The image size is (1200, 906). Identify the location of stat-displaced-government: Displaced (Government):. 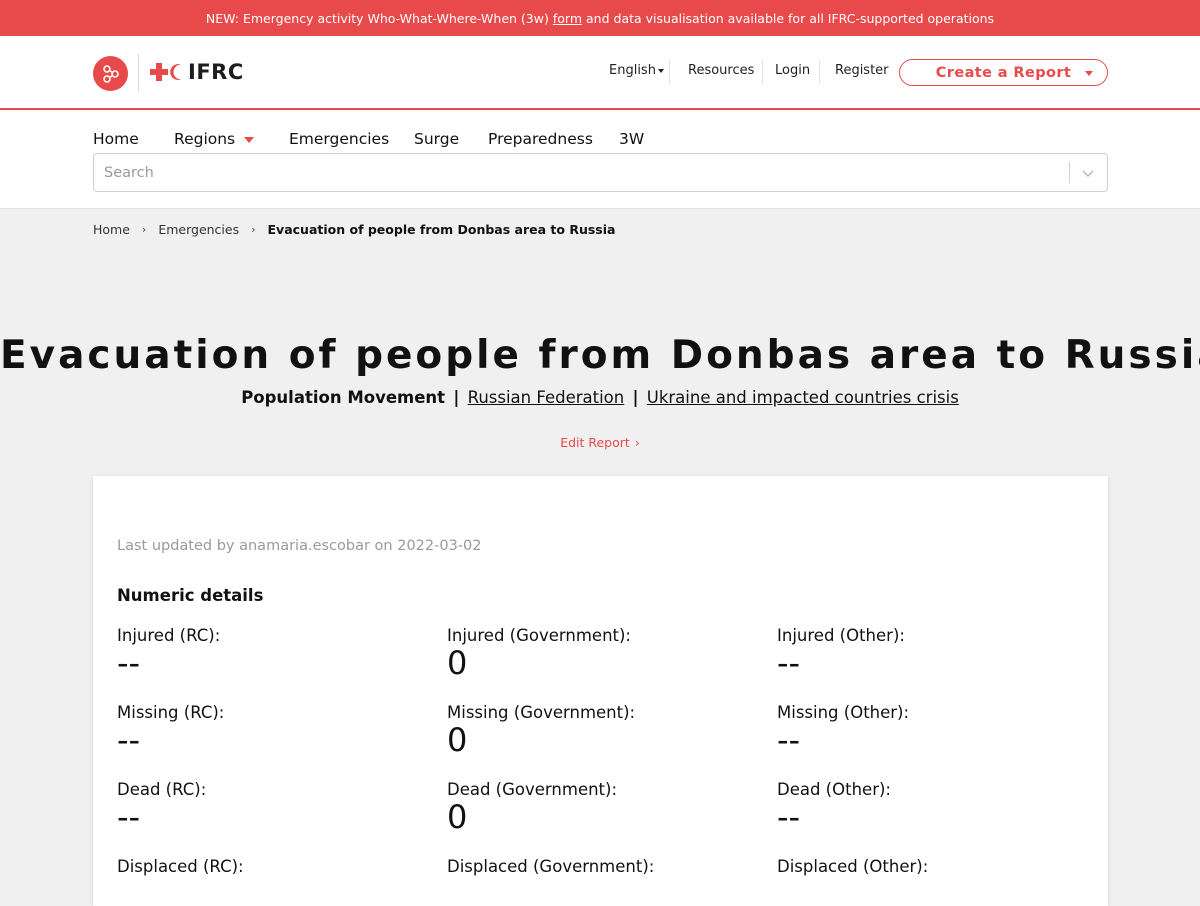
(607, 866).